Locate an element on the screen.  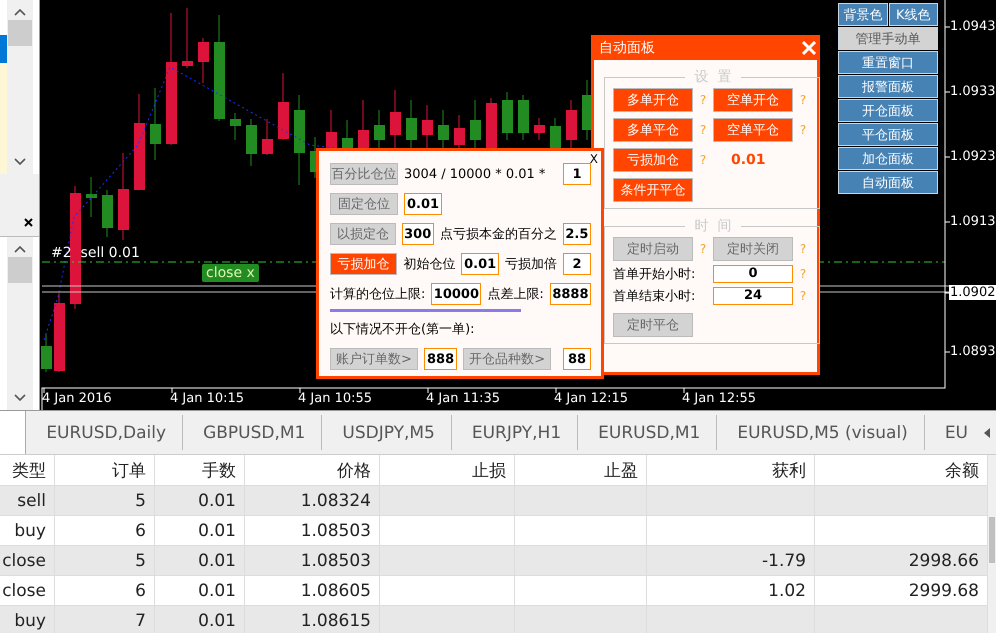
chart-tab: GBPUSD,M1 is located at coordinates (252, 432).